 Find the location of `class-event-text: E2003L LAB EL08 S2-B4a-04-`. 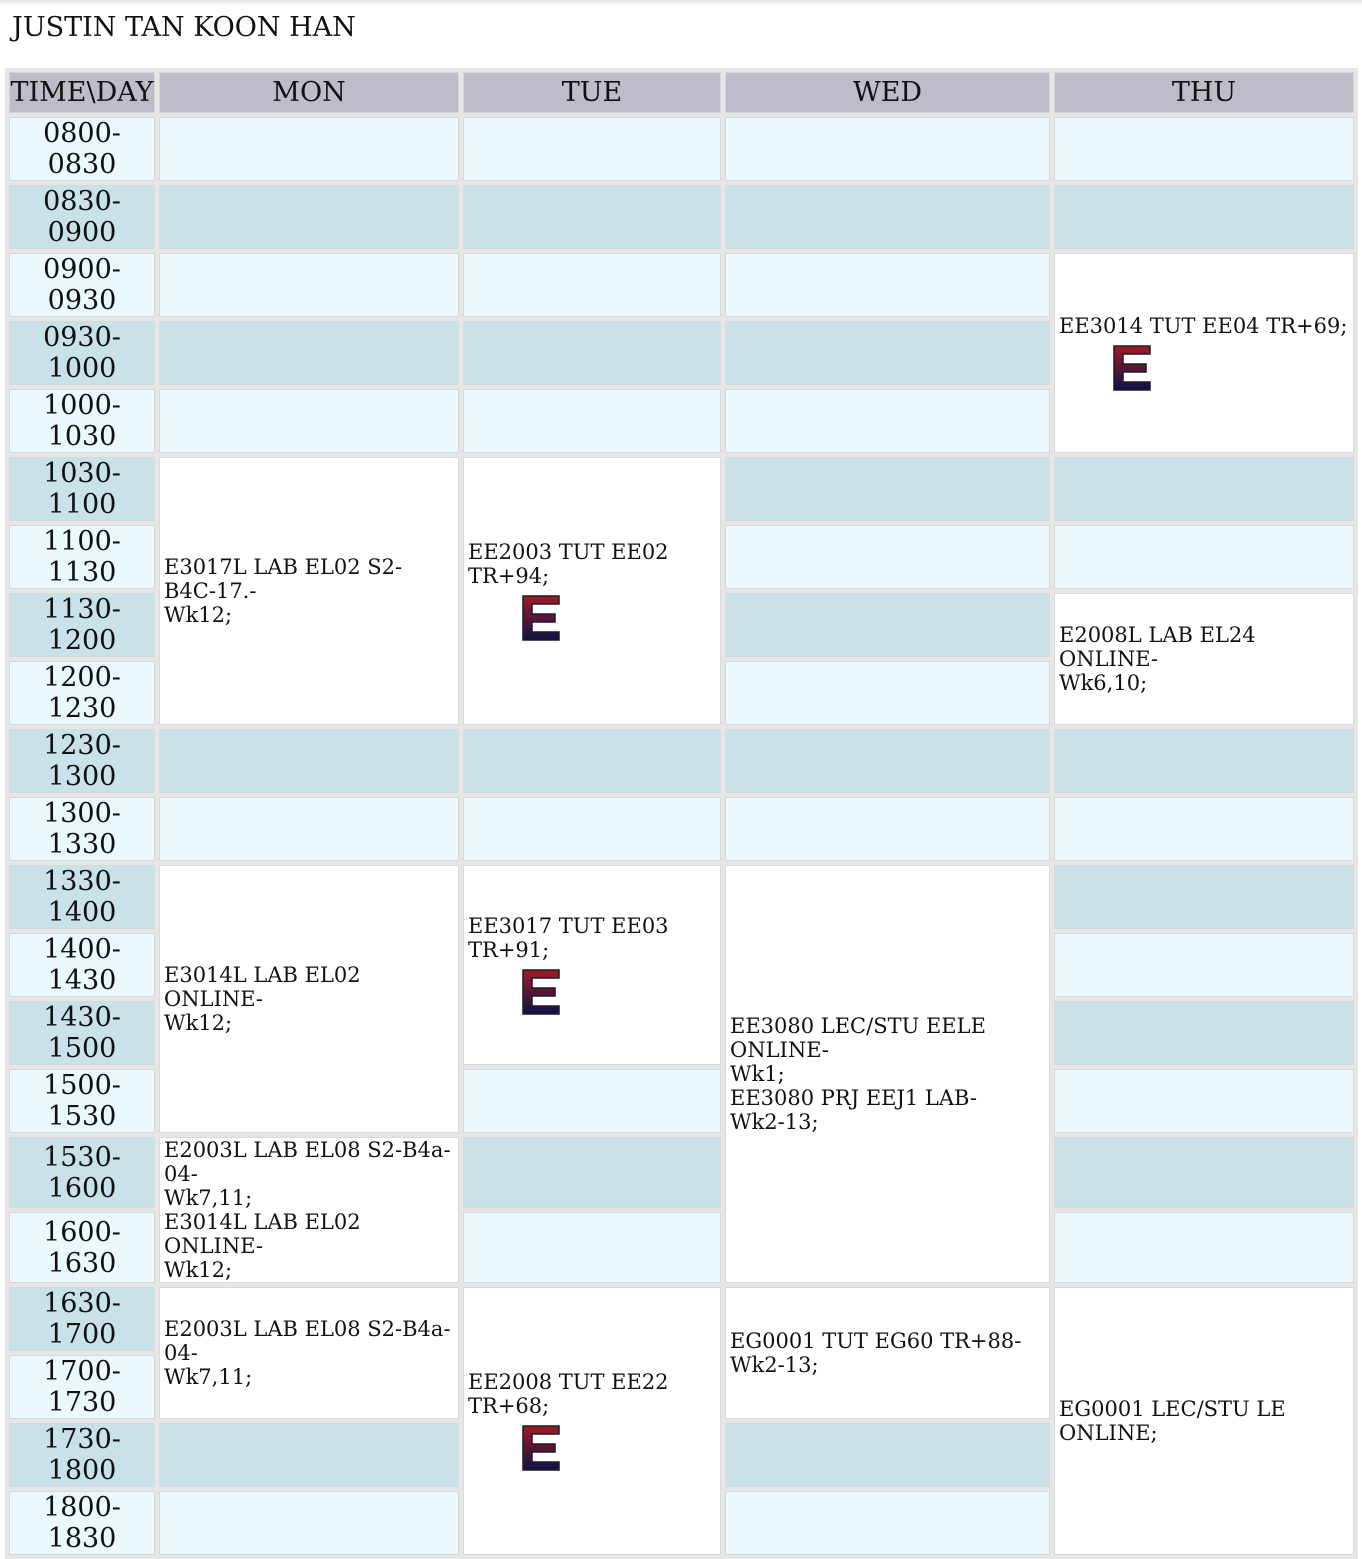

class-event-text: E2003L LAB EL08 S2-B4a-04- is located at coordinates (307, 1341).